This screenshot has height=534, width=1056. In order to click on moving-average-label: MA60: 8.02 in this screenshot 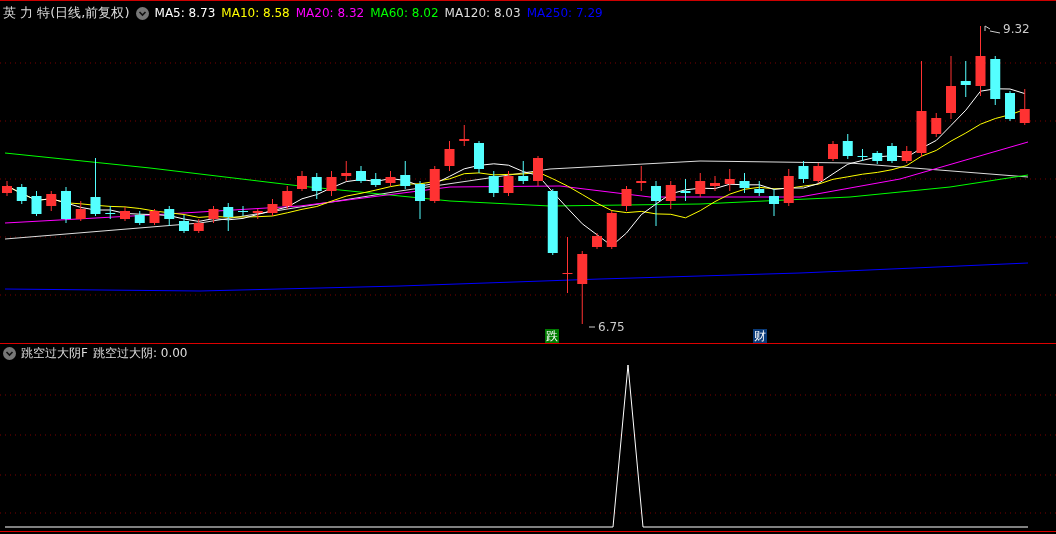, I will do `click(404, 13)`.